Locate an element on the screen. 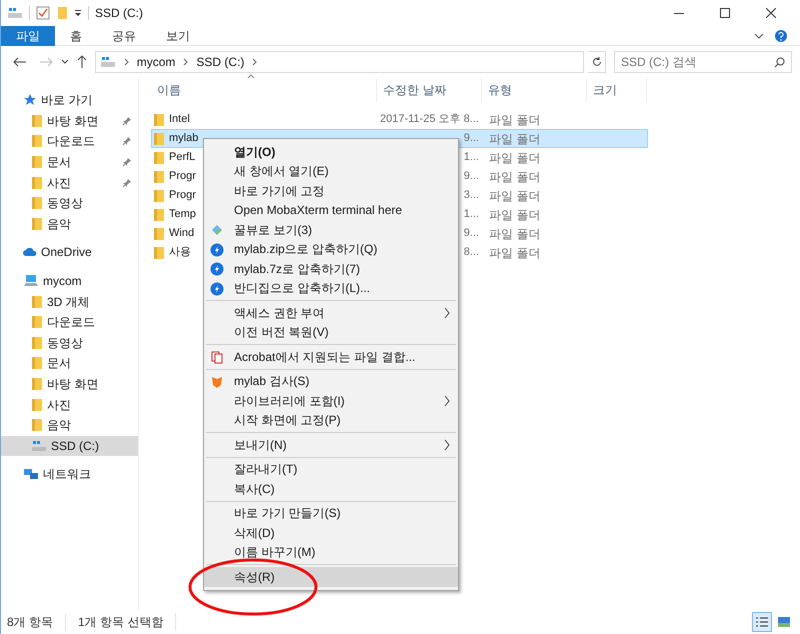 This screenshot has height=634, width=800. selection-count: 1개 항목 선택함 is located at coordinates (121, 622).